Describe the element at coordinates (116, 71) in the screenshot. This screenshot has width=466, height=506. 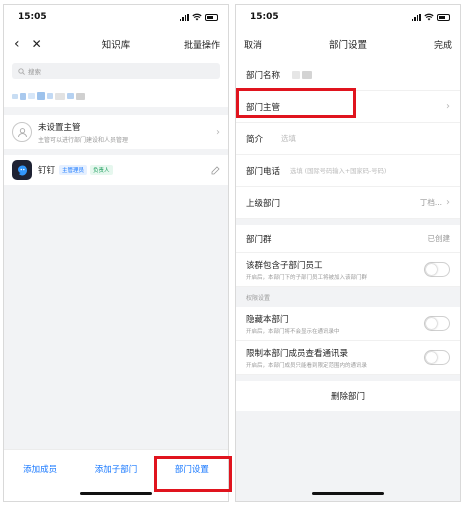
I see `search-input: 搜索` at that location.